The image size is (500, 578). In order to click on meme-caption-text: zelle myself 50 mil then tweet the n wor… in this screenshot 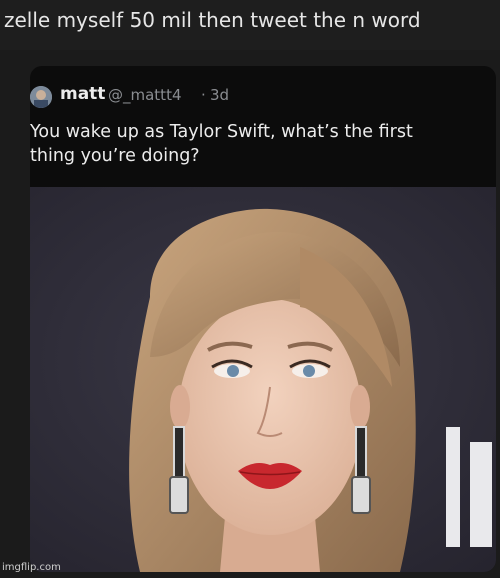, I will do `click(212, 20)`.